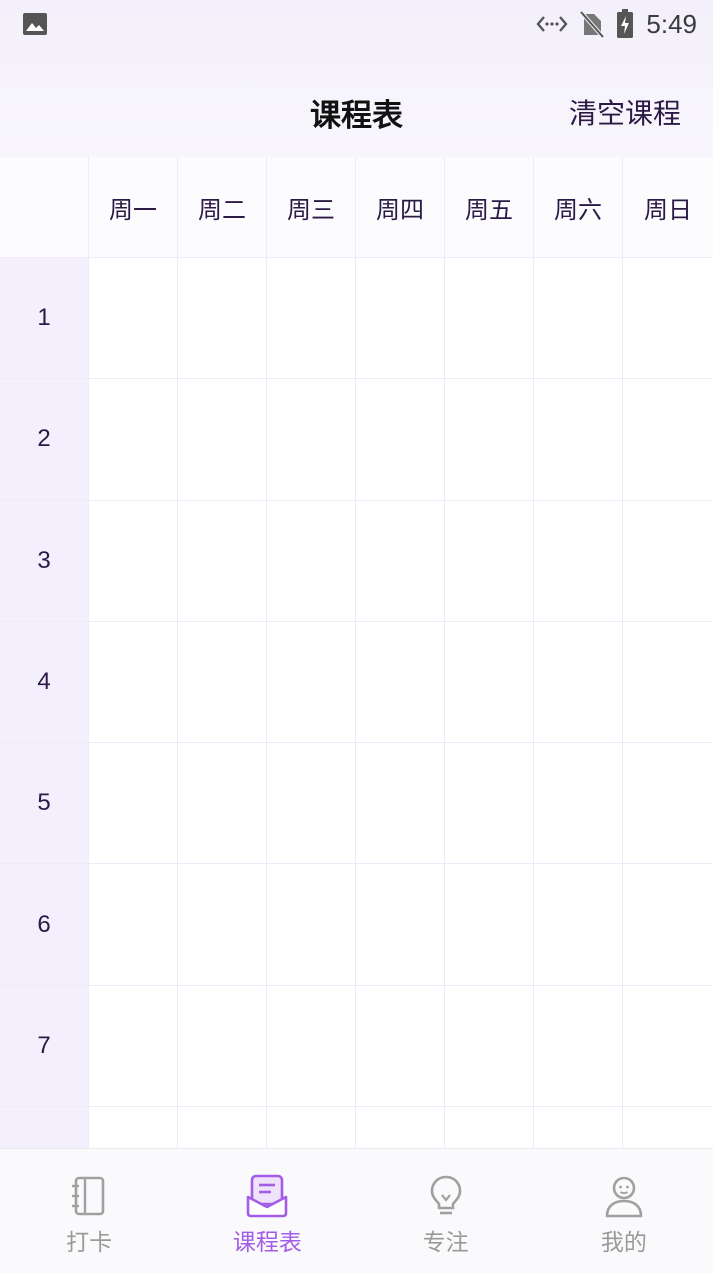 The image size is (713, 1273). Describe the element at coordinates (133, 207) in the screenshot. I see `weekday-header: 周一` at that location.